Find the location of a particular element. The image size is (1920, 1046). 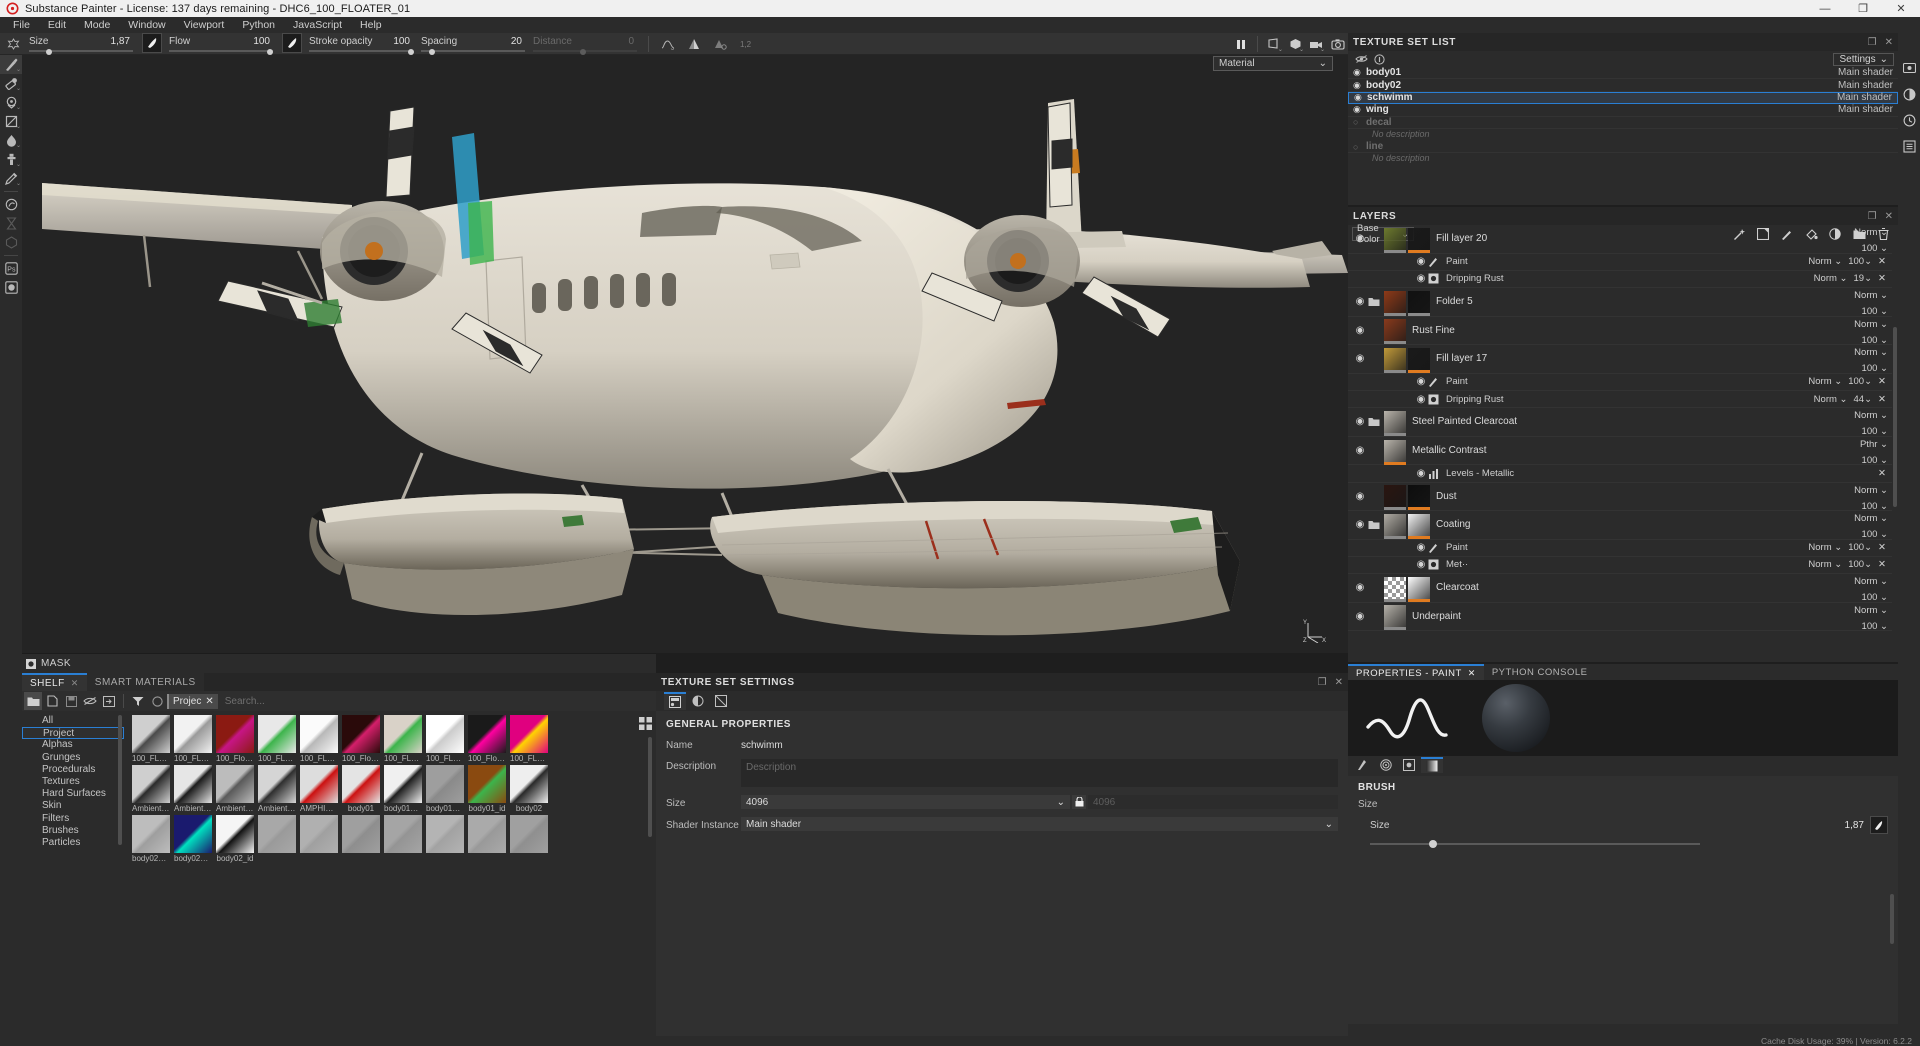

filter-icon is located at coordinates (138, 701).